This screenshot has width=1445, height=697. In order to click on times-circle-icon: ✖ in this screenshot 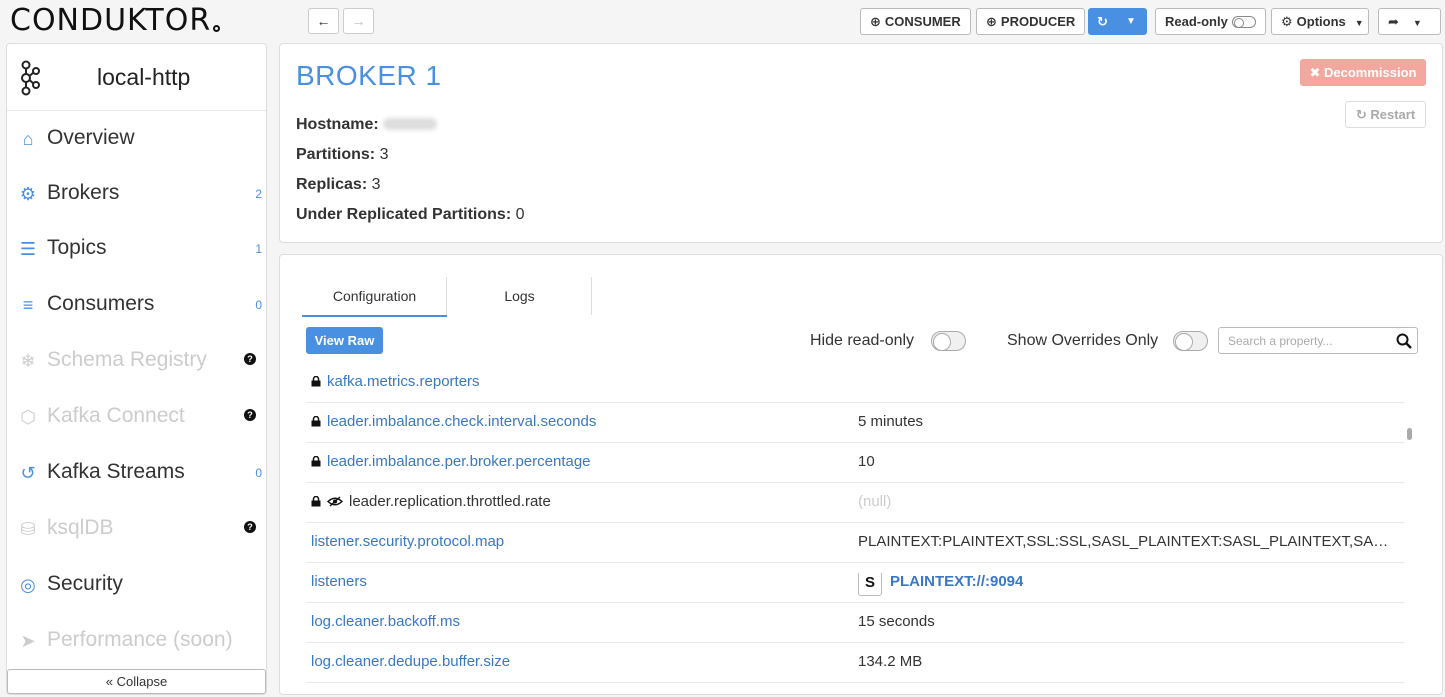, I will do `click(1315, 72)`.